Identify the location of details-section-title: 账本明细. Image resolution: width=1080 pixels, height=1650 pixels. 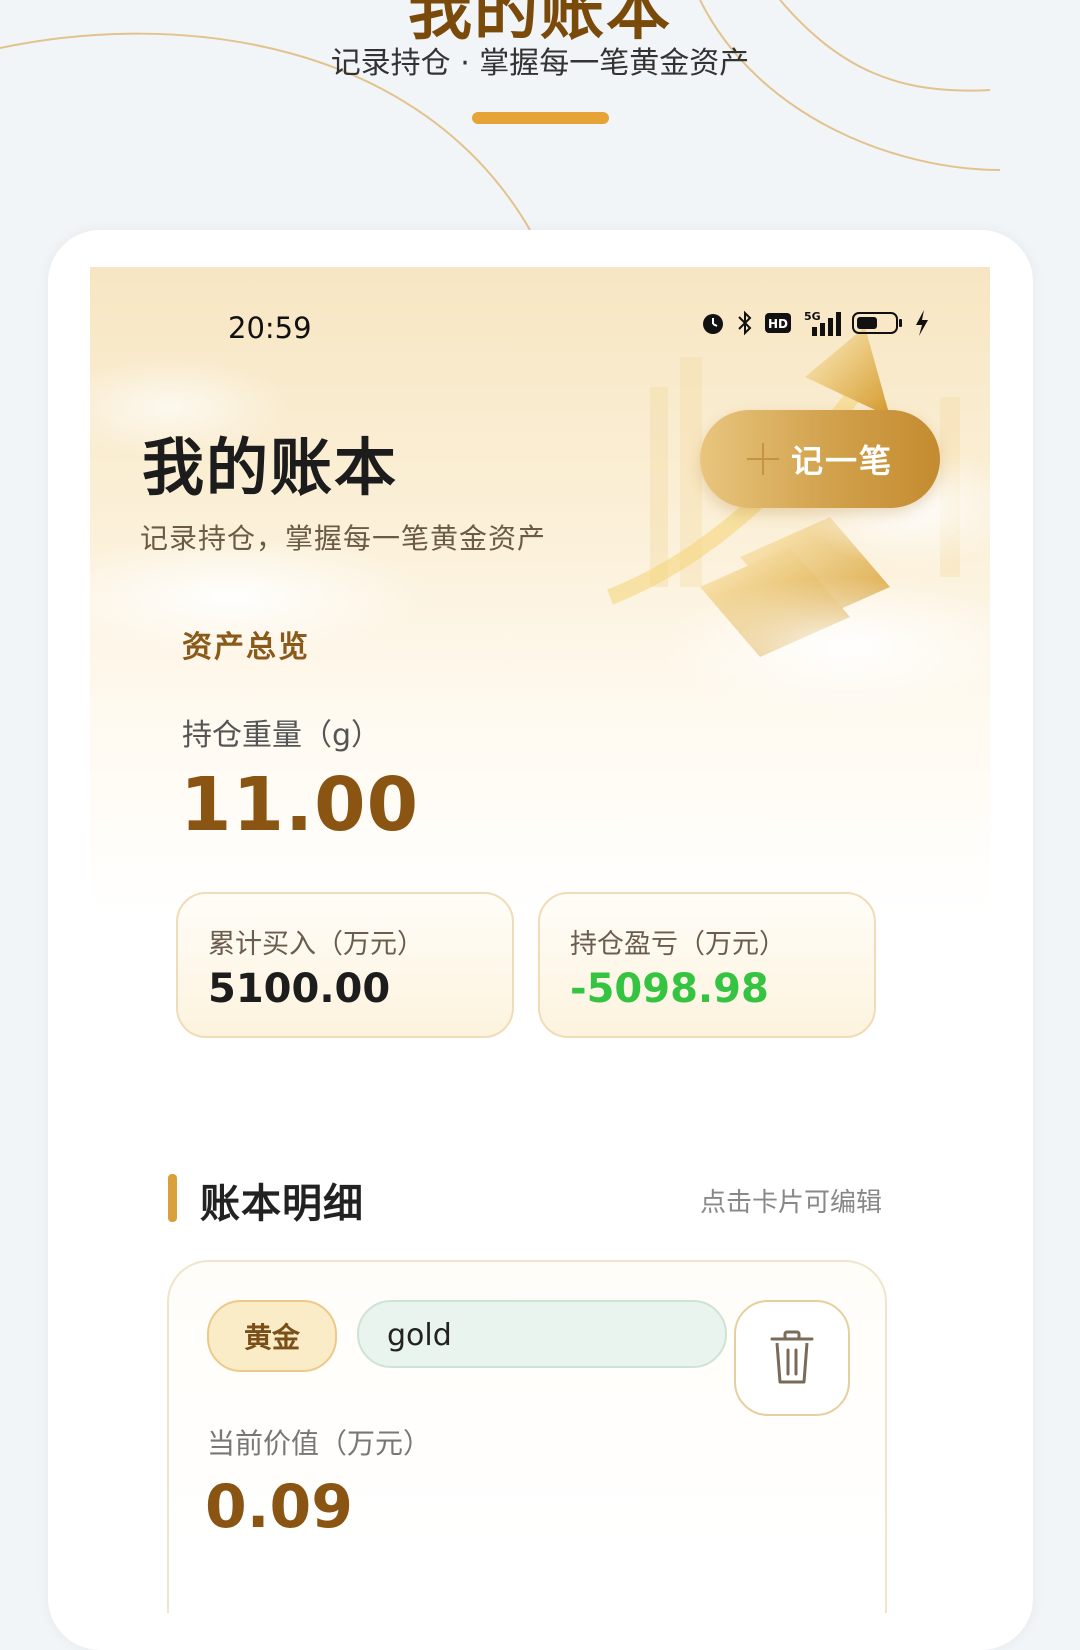
(282, 1204).